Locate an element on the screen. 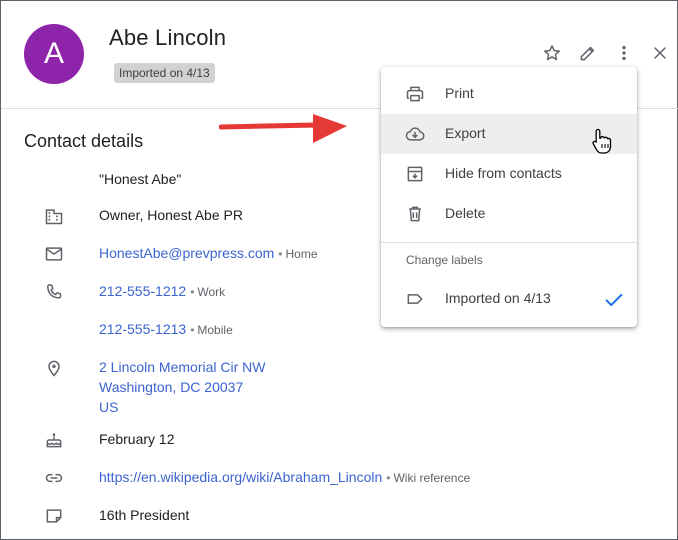 This screenshot has height=540, width=678. cloud-download-icon is located at coordinates (415, 134).